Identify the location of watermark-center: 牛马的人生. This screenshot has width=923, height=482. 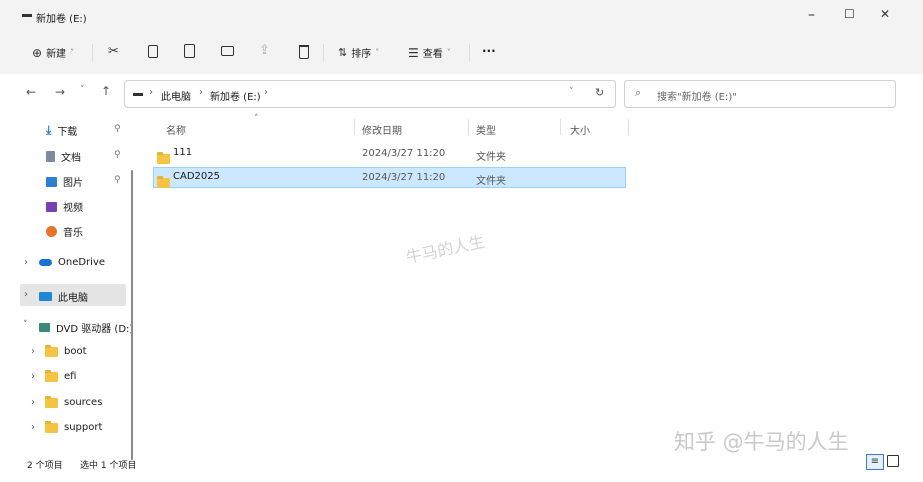
(445, 249).